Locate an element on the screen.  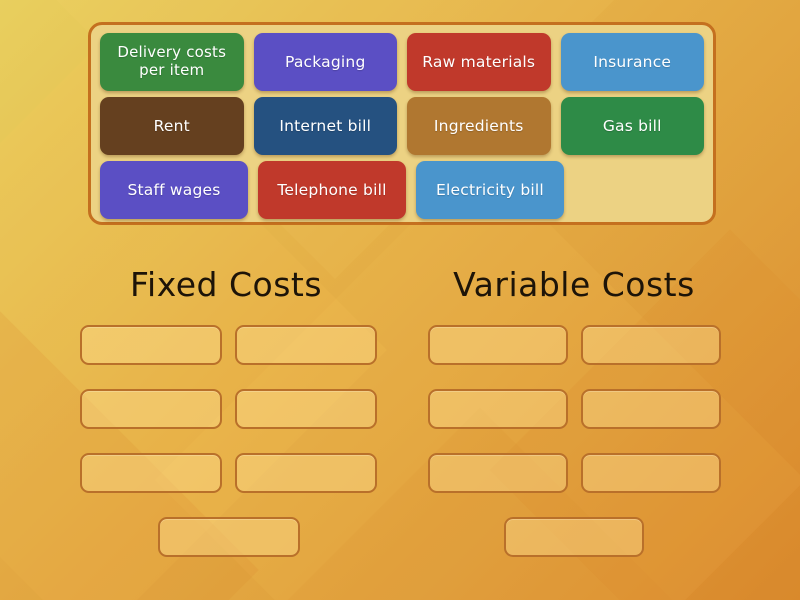
tile-row: Rent Internet bill Ingredients Gas bill is located at coordinates (402, 126).